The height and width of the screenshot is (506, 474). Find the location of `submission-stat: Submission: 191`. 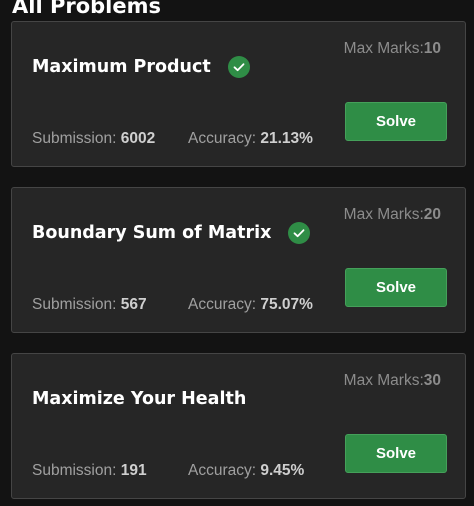

submission-stat: Submission: 191 is located at coordinates (110, 471).